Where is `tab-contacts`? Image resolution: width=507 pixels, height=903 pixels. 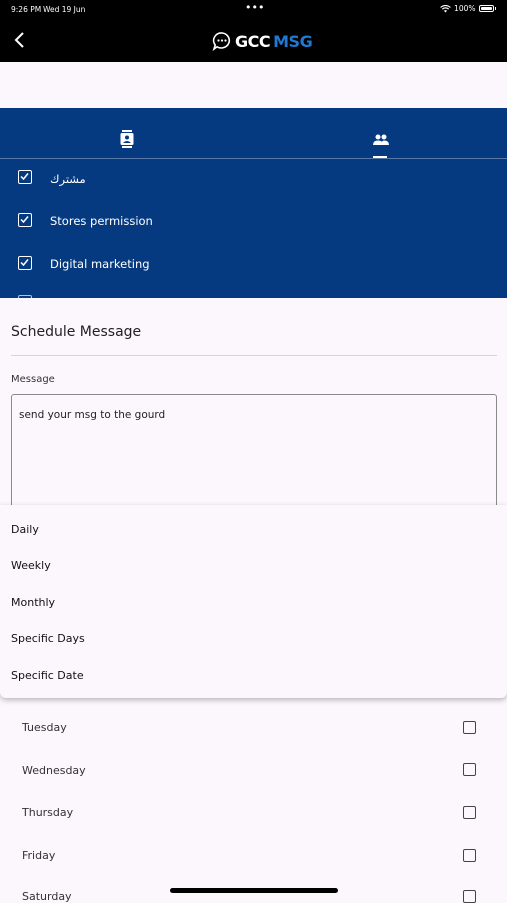
tab-contacts is located at coordinates (126, 133).